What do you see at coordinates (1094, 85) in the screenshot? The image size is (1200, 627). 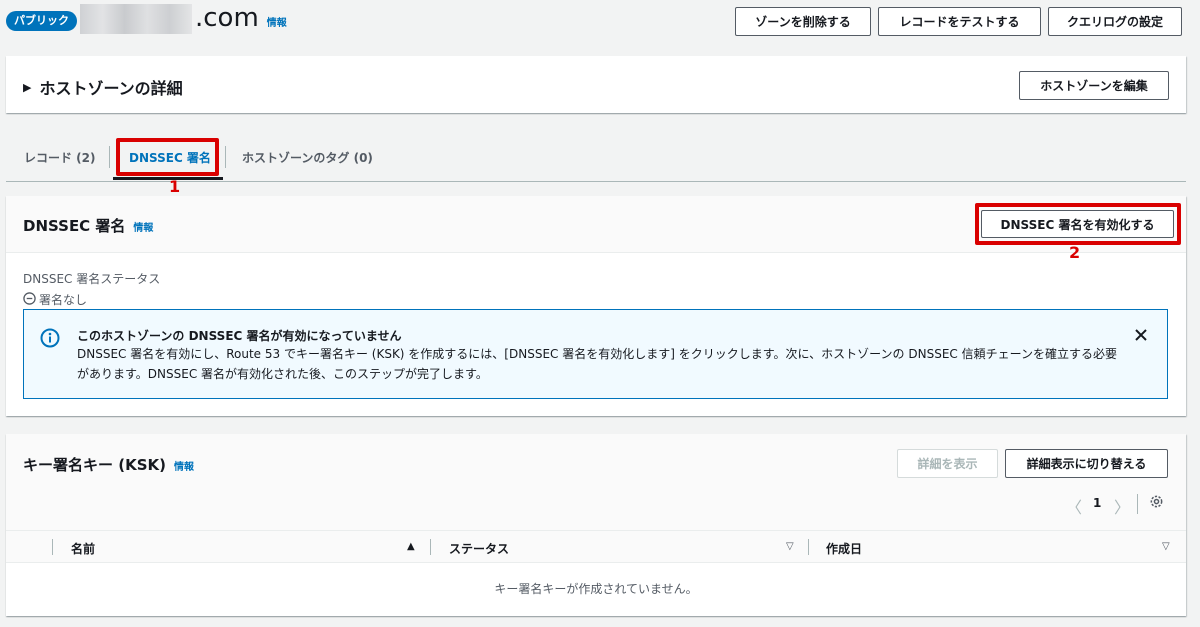 I see `edit-zone-button: ホストゾーンを編集` at bounding box center [1094, 85].